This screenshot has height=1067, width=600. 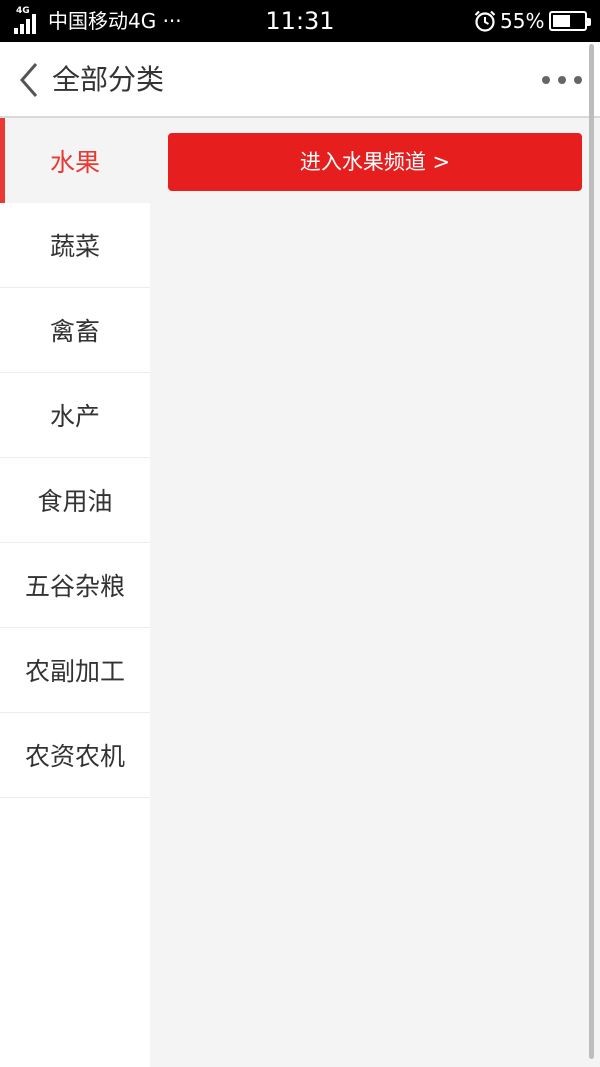 What do you see at coordinates (562, 80) in the screenshot?
I see `more-options-icon` at bounding box center [562, 80].